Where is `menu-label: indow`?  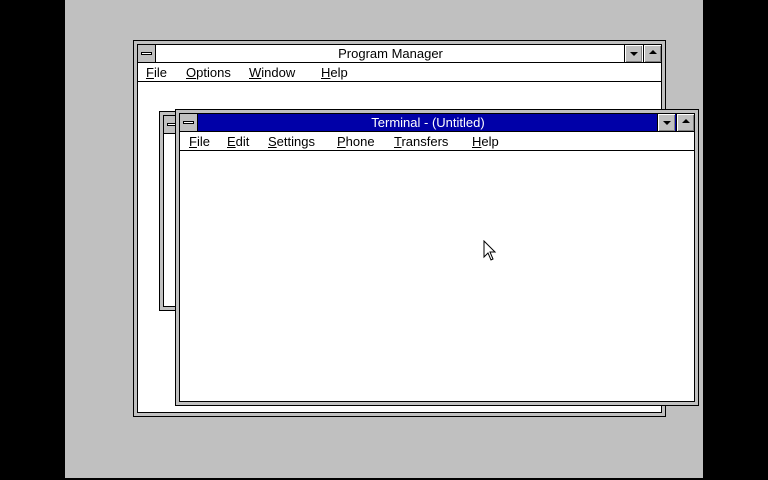 menu-label: indow is located at coordinates (278, 72).